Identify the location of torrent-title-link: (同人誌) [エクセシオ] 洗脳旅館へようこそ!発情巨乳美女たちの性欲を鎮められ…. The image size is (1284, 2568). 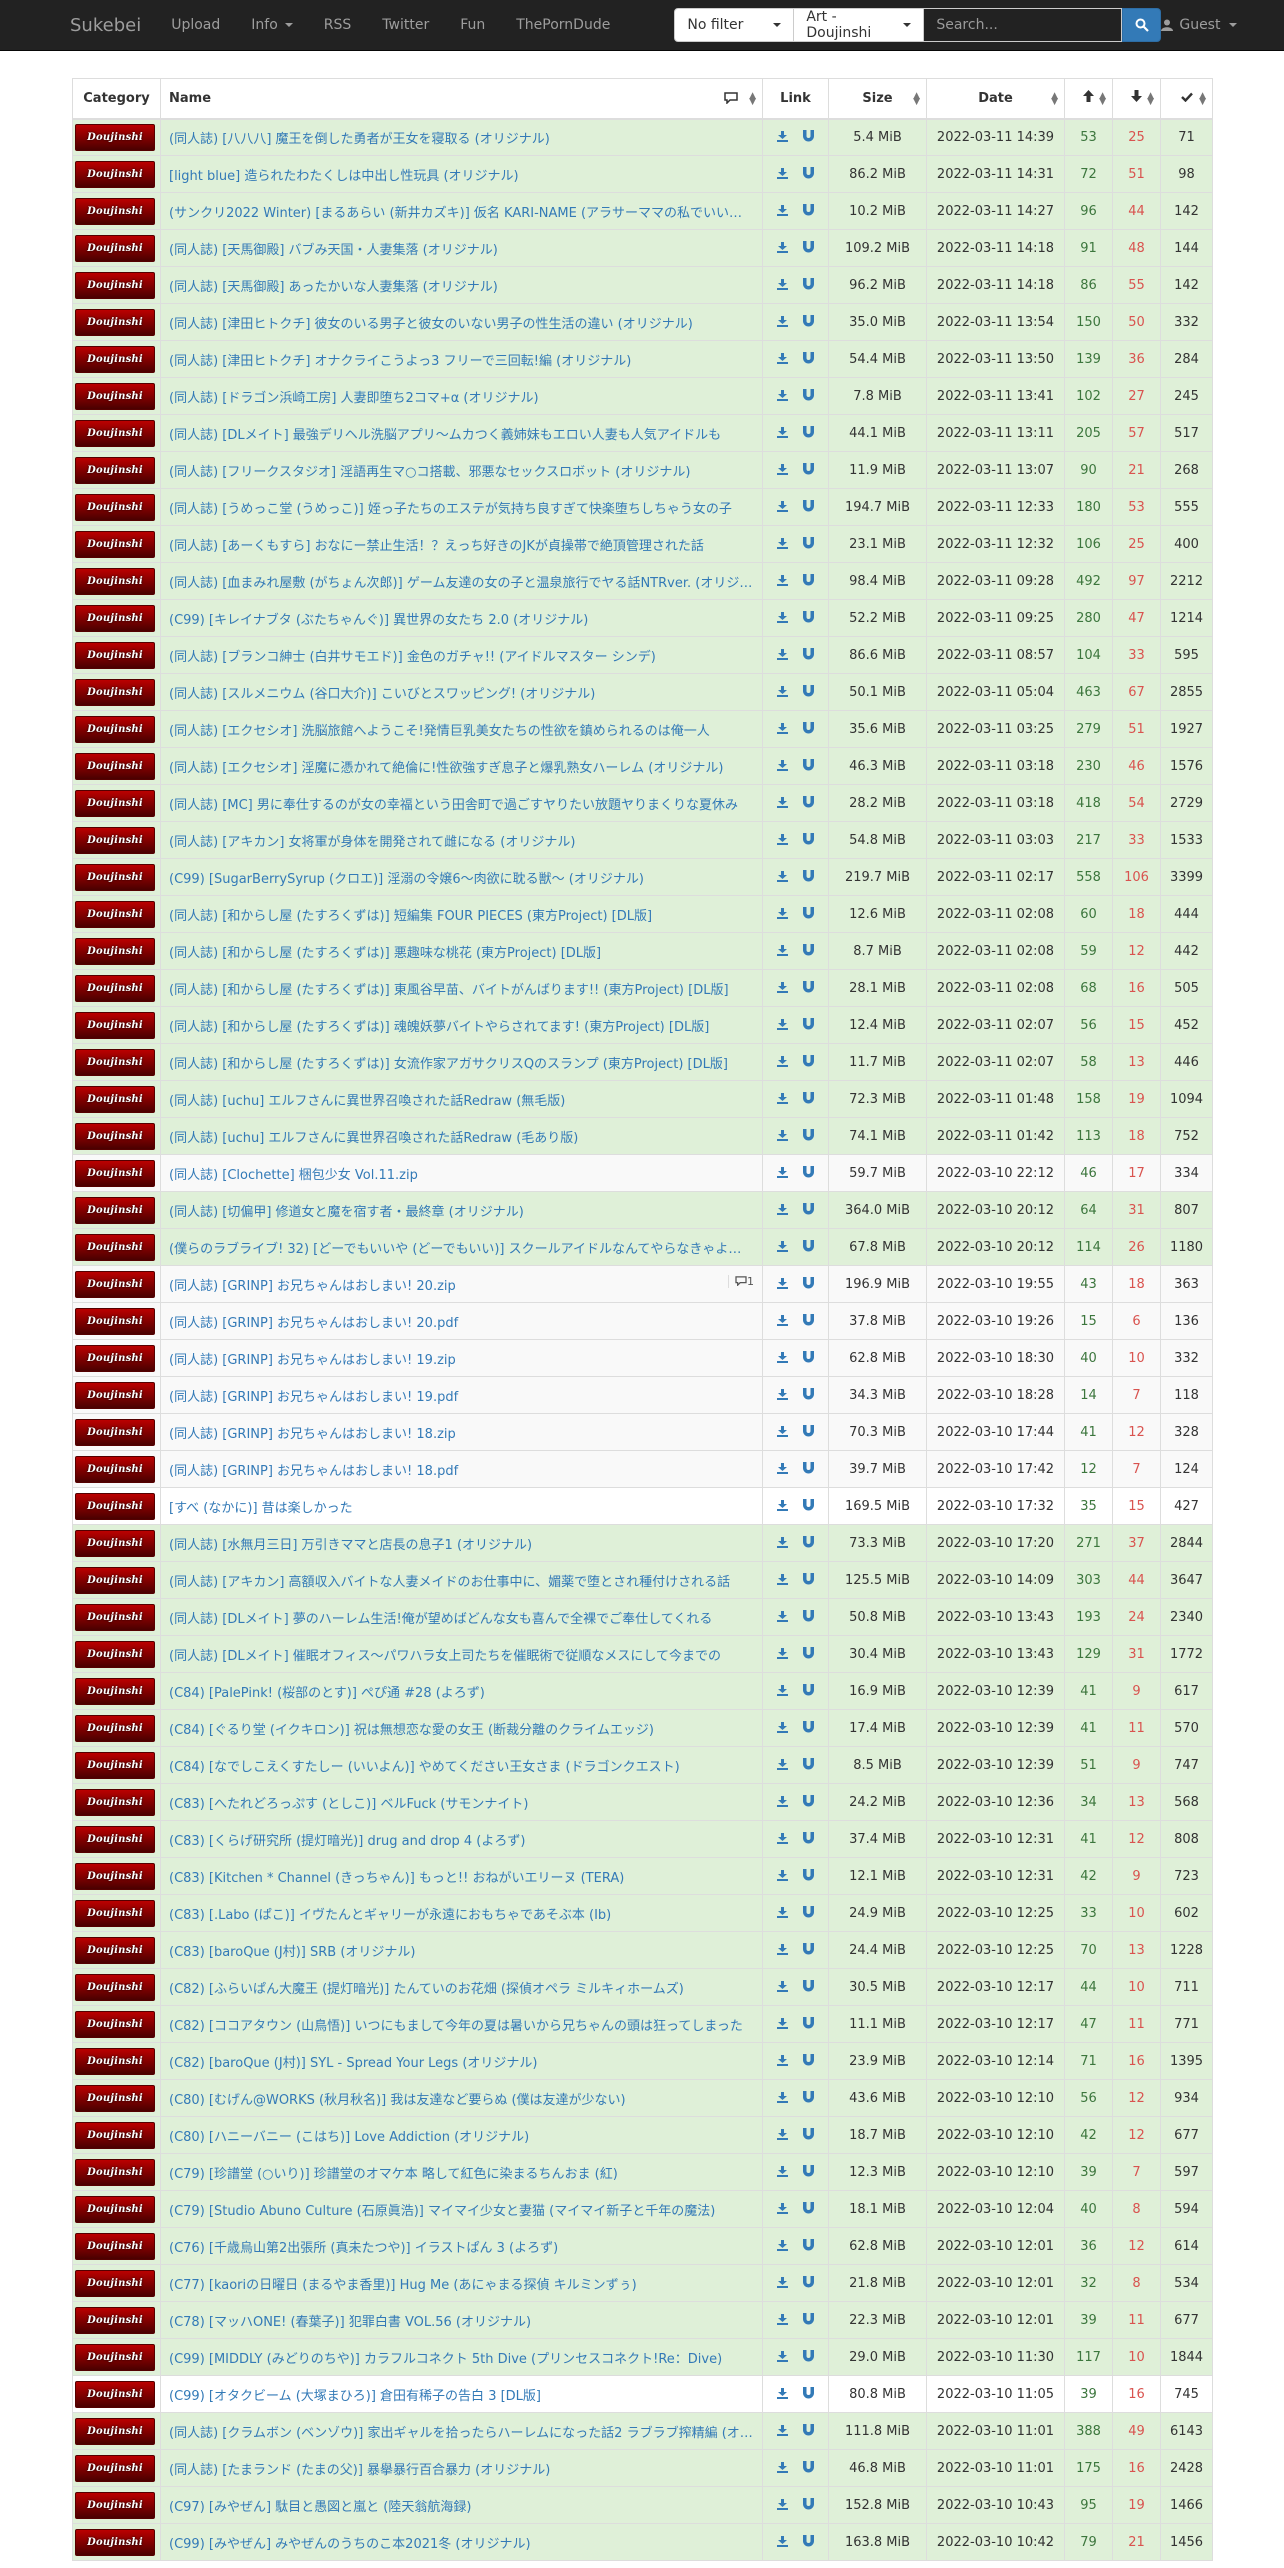
(439, 731).